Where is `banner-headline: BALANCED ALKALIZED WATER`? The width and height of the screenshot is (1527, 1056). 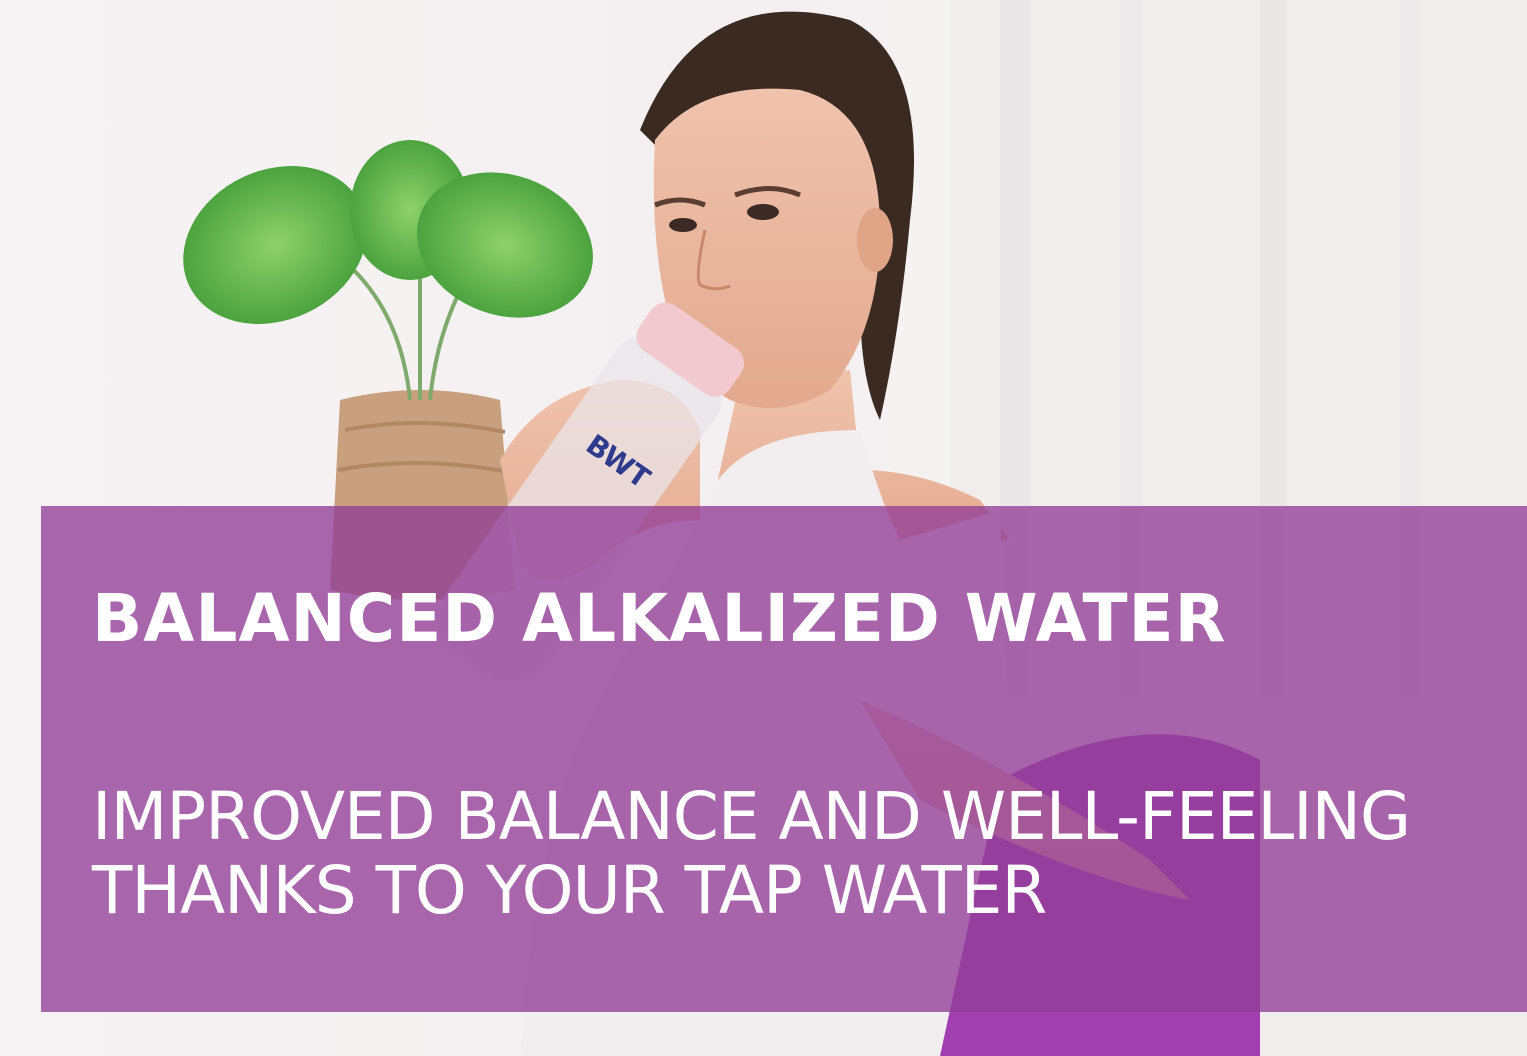 banner-headline: BALANCED ALKALIZED WATER is located at coordinates (659, 618).